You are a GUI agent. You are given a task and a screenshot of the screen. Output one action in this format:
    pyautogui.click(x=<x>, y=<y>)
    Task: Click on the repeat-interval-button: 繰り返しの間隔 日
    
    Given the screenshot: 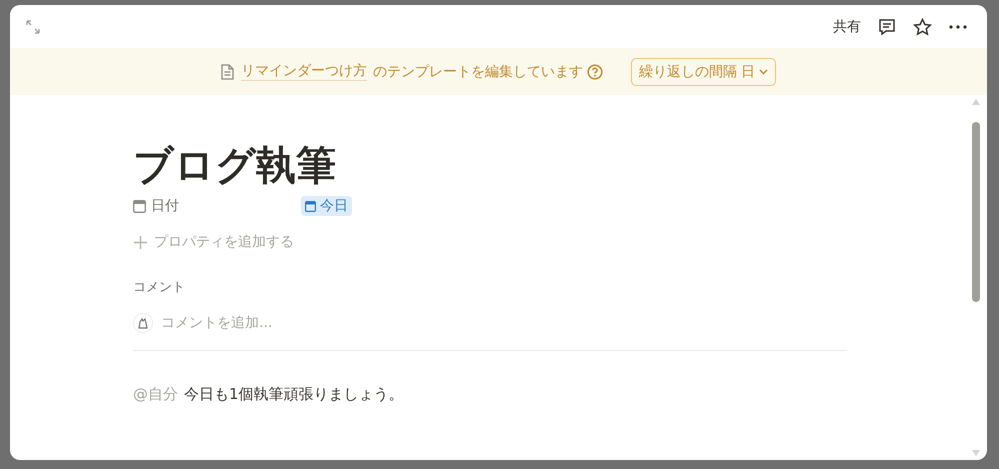 What is the action you would take?
    pyautogui.click(x=703, y=72)
    